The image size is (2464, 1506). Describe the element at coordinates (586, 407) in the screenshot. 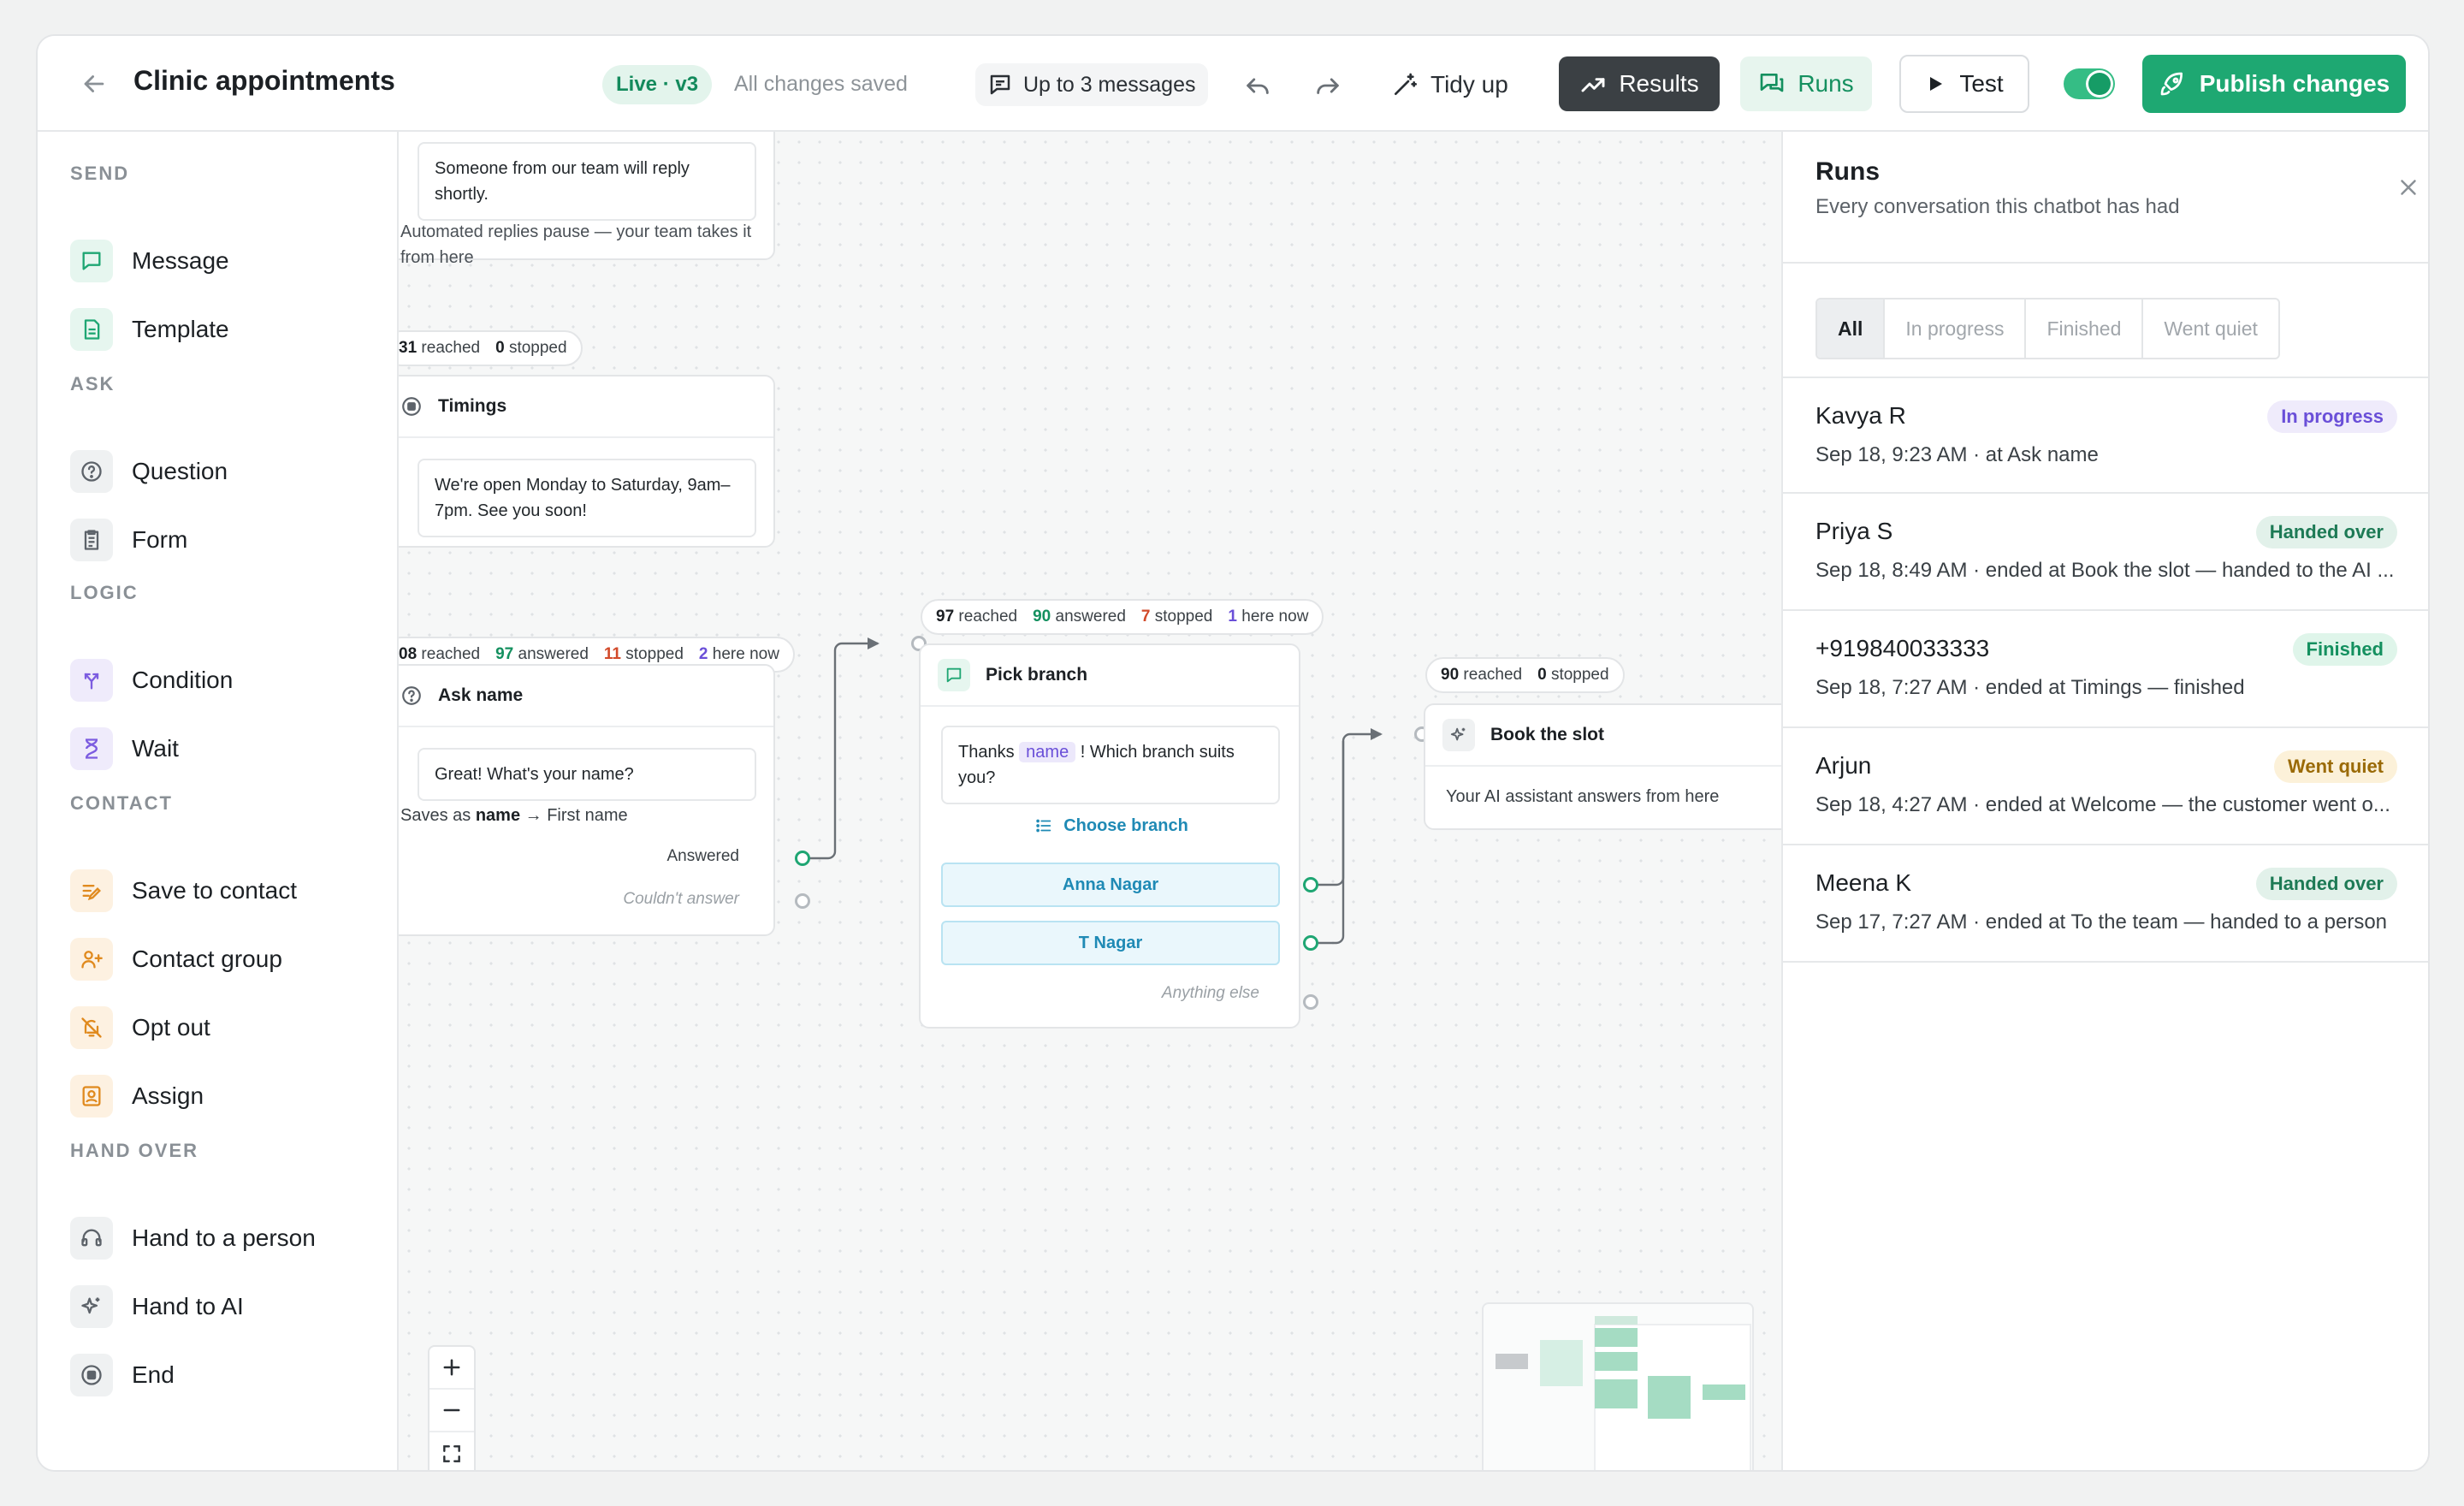

I see `node-header: Timings` at that location.